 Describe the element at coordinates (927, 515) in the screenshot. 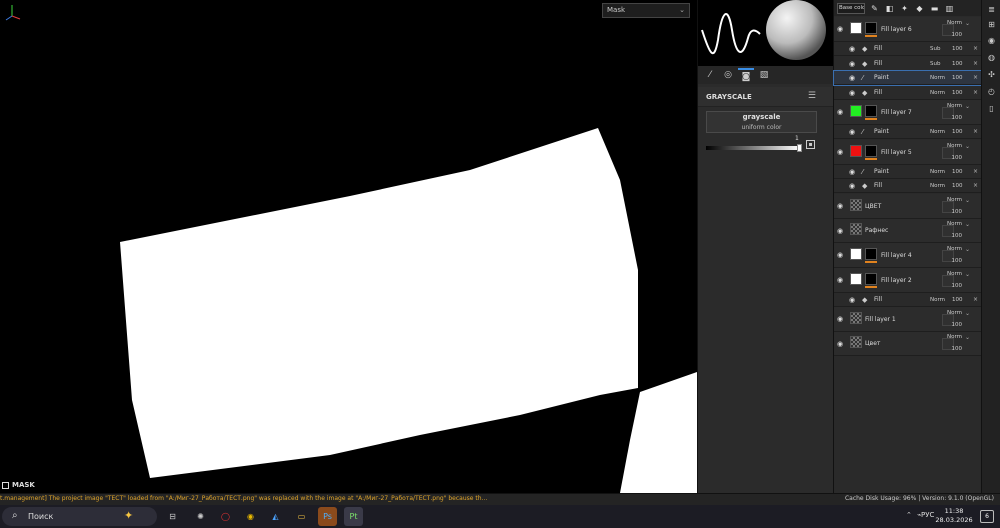

I see `lang-indicator: РУС` at that location.